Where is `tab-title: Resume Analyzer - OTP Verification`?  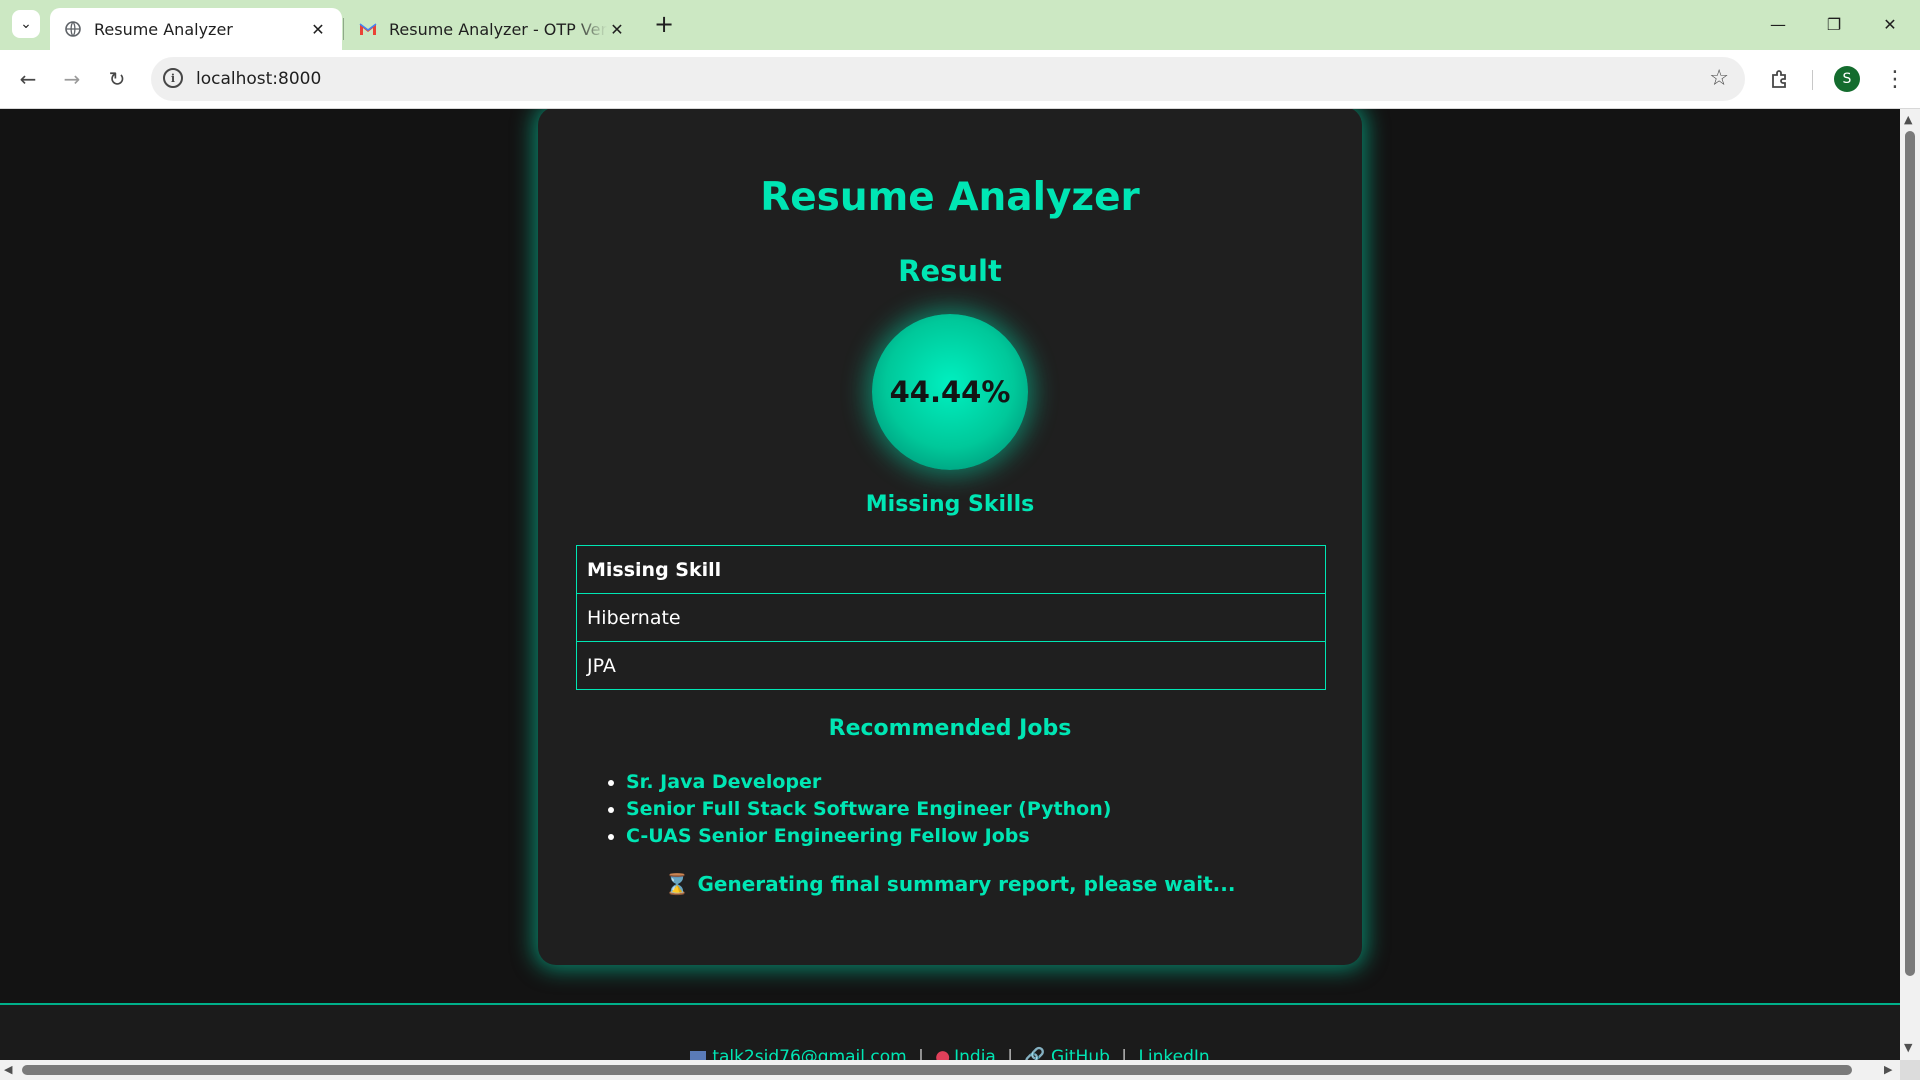 tab-title: Resume Analyzer - OTP Verification is located at coordinates (498, 29).